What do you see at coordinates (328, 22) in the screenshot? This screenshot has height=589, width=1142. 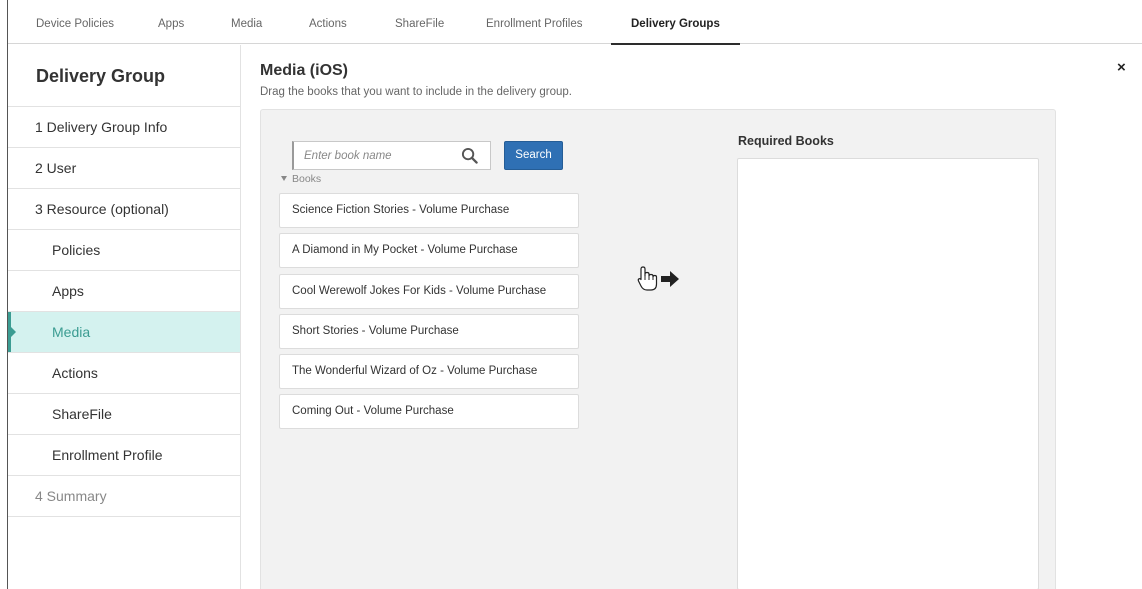 I see `tab-actions: Actions` at bounding box center [328, 22].